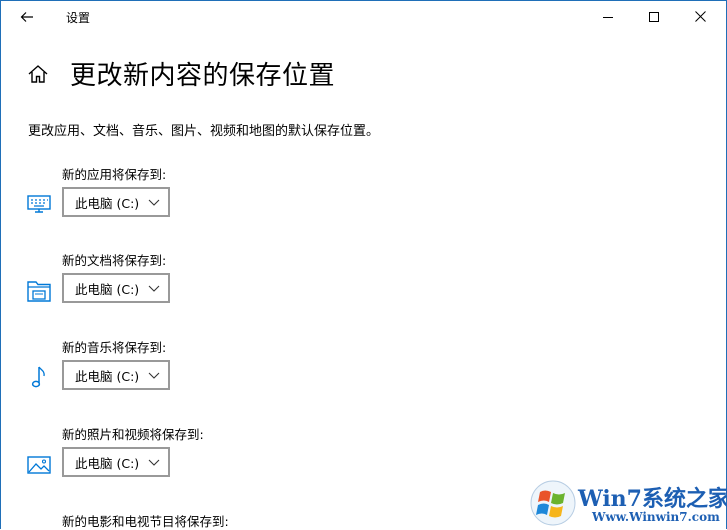 The height and width of the screenshot is (530, 727). Describe the element at coordinates (114, 260) in the screenshot. I see `documents-save-label: 新的文档将保存到:` at that location.